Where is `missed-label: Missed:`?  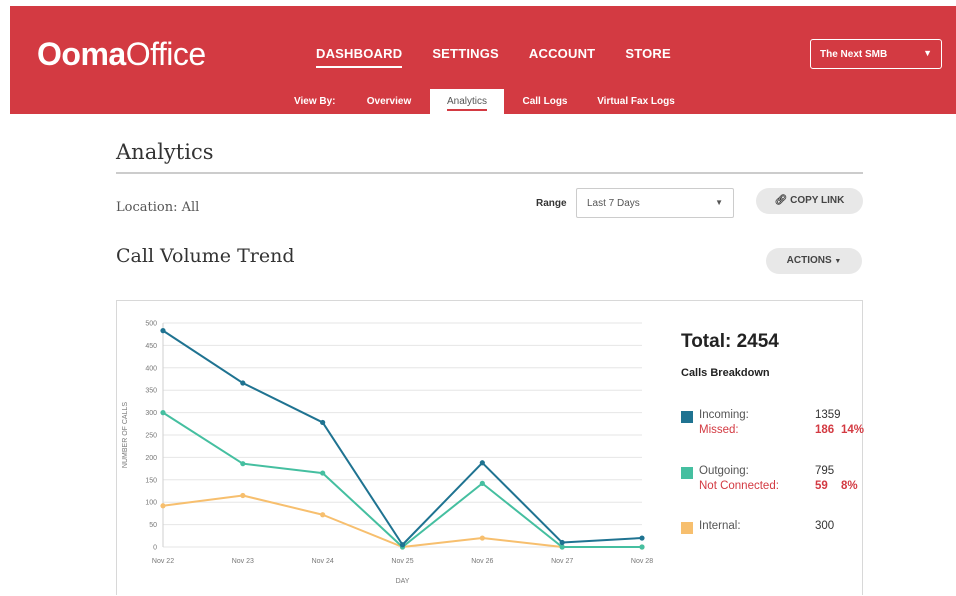 missed-label: Missed: is located at coordinates (719, 430).